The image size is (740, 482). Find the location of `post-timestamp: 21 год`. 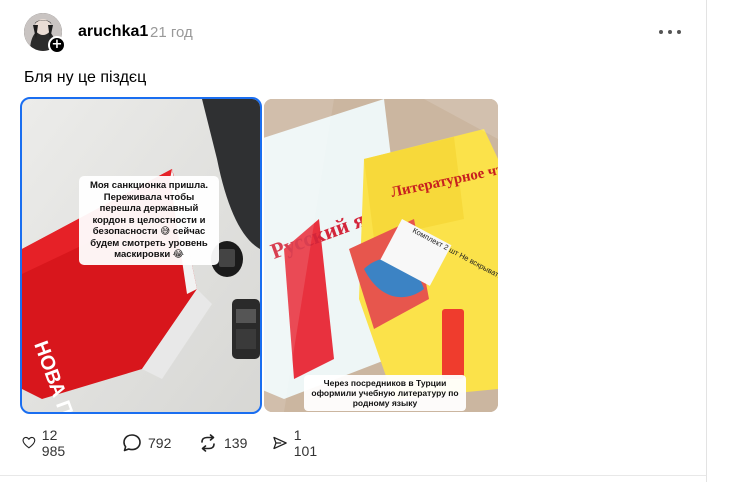

post-timestamp: 21 год is located at coordinates (171, 32).